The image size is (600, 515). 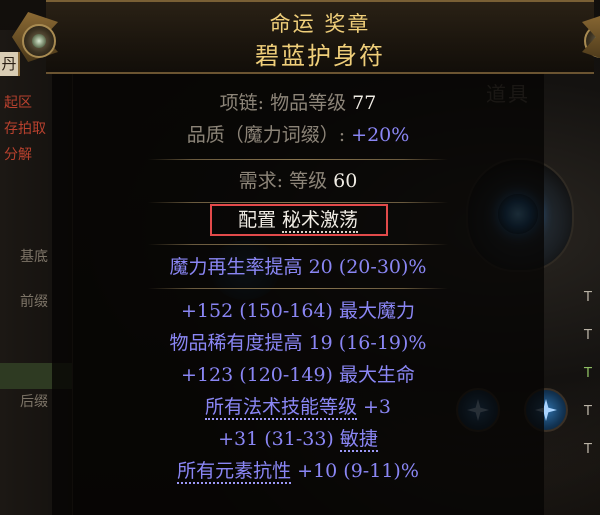 I want to click on config-line: 配置 秘术激荡, so click(x=298, y=220).